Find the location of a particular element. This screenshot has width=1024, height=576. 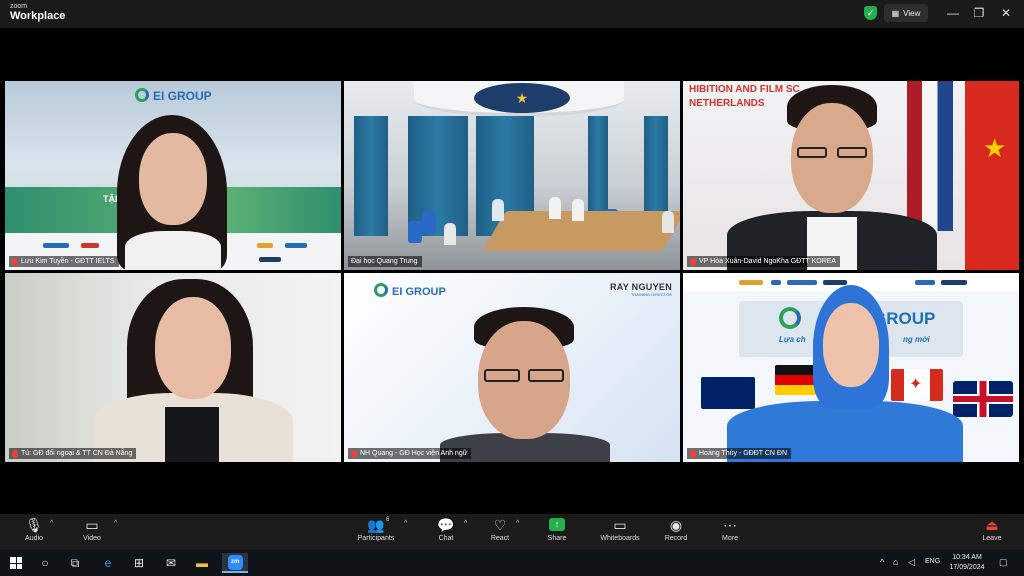

mail-icon: ✉ is located at coordinates (171, 563).